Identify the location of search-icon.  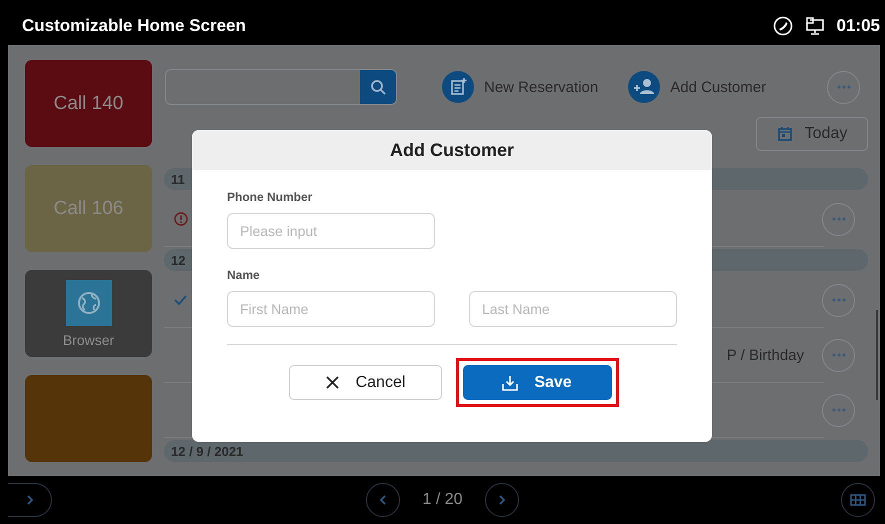
(378, 87).